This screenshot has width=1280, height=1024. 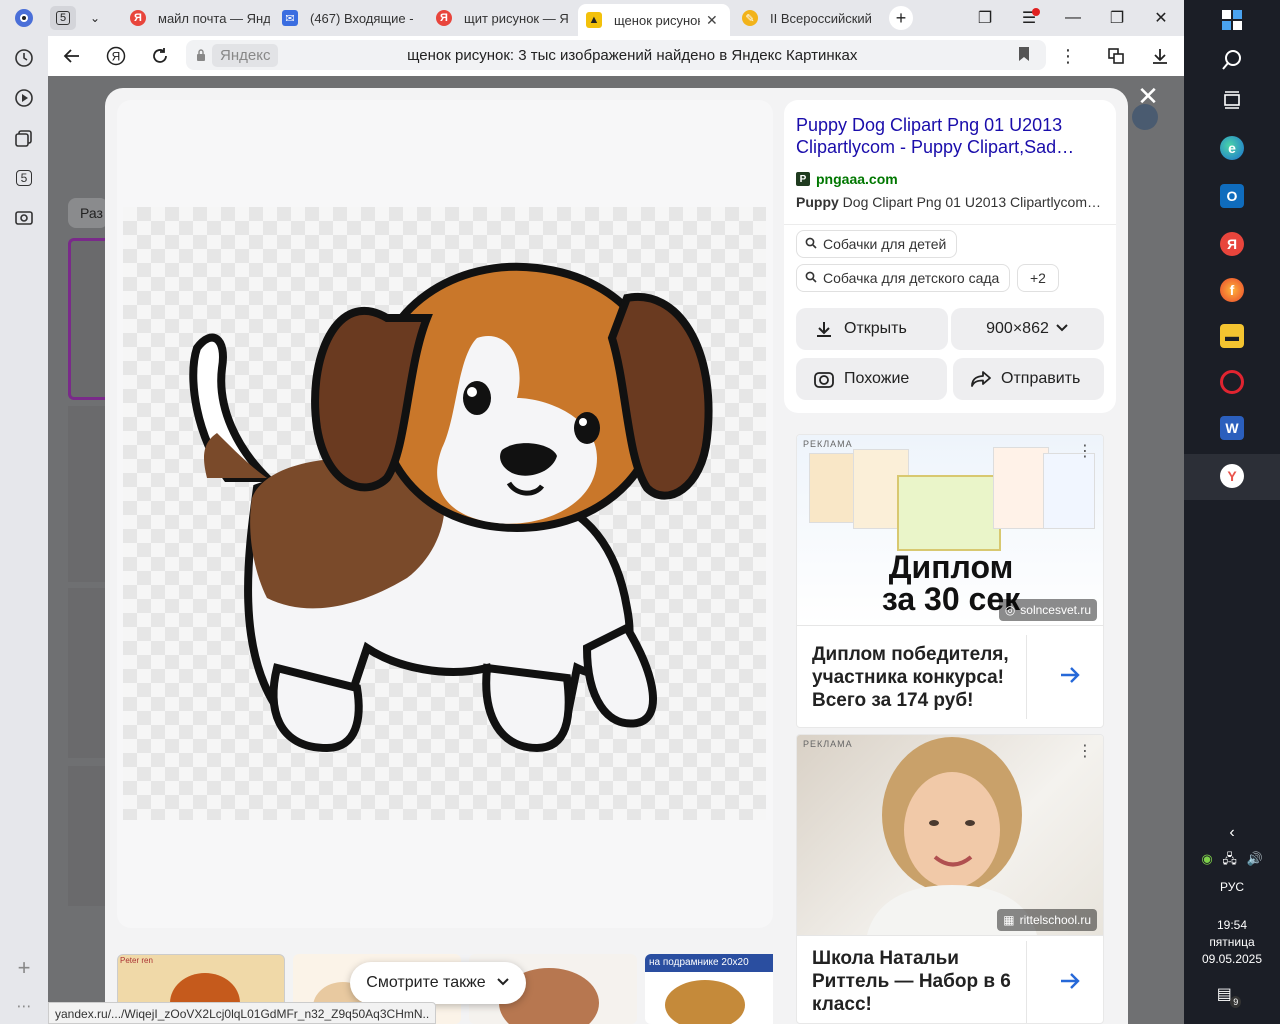 What do you see at coordinates (1229, 858) in the screenshot?
I see `network-icon: 🖧` at bounding box center [1229, 858].